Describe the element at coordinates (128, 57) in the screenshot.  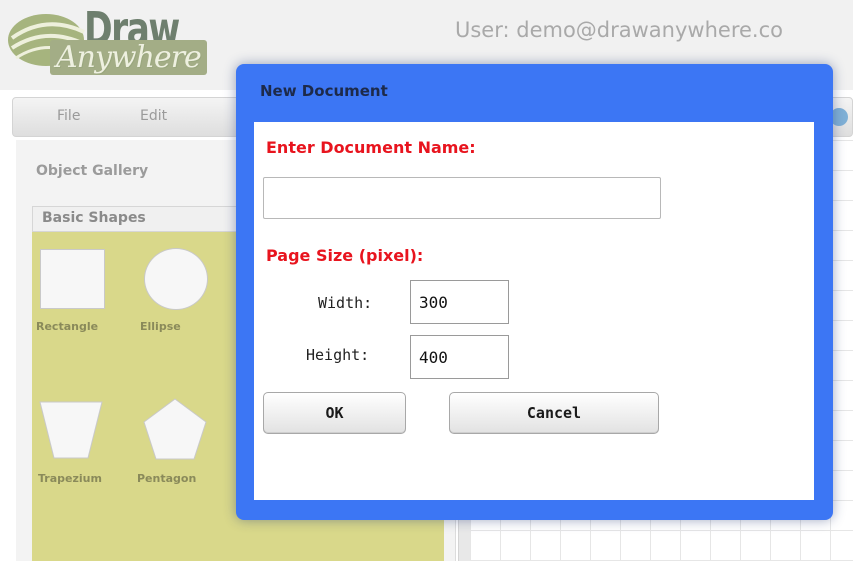
I see `logo-anywhere-text: Anywhere` at that location.